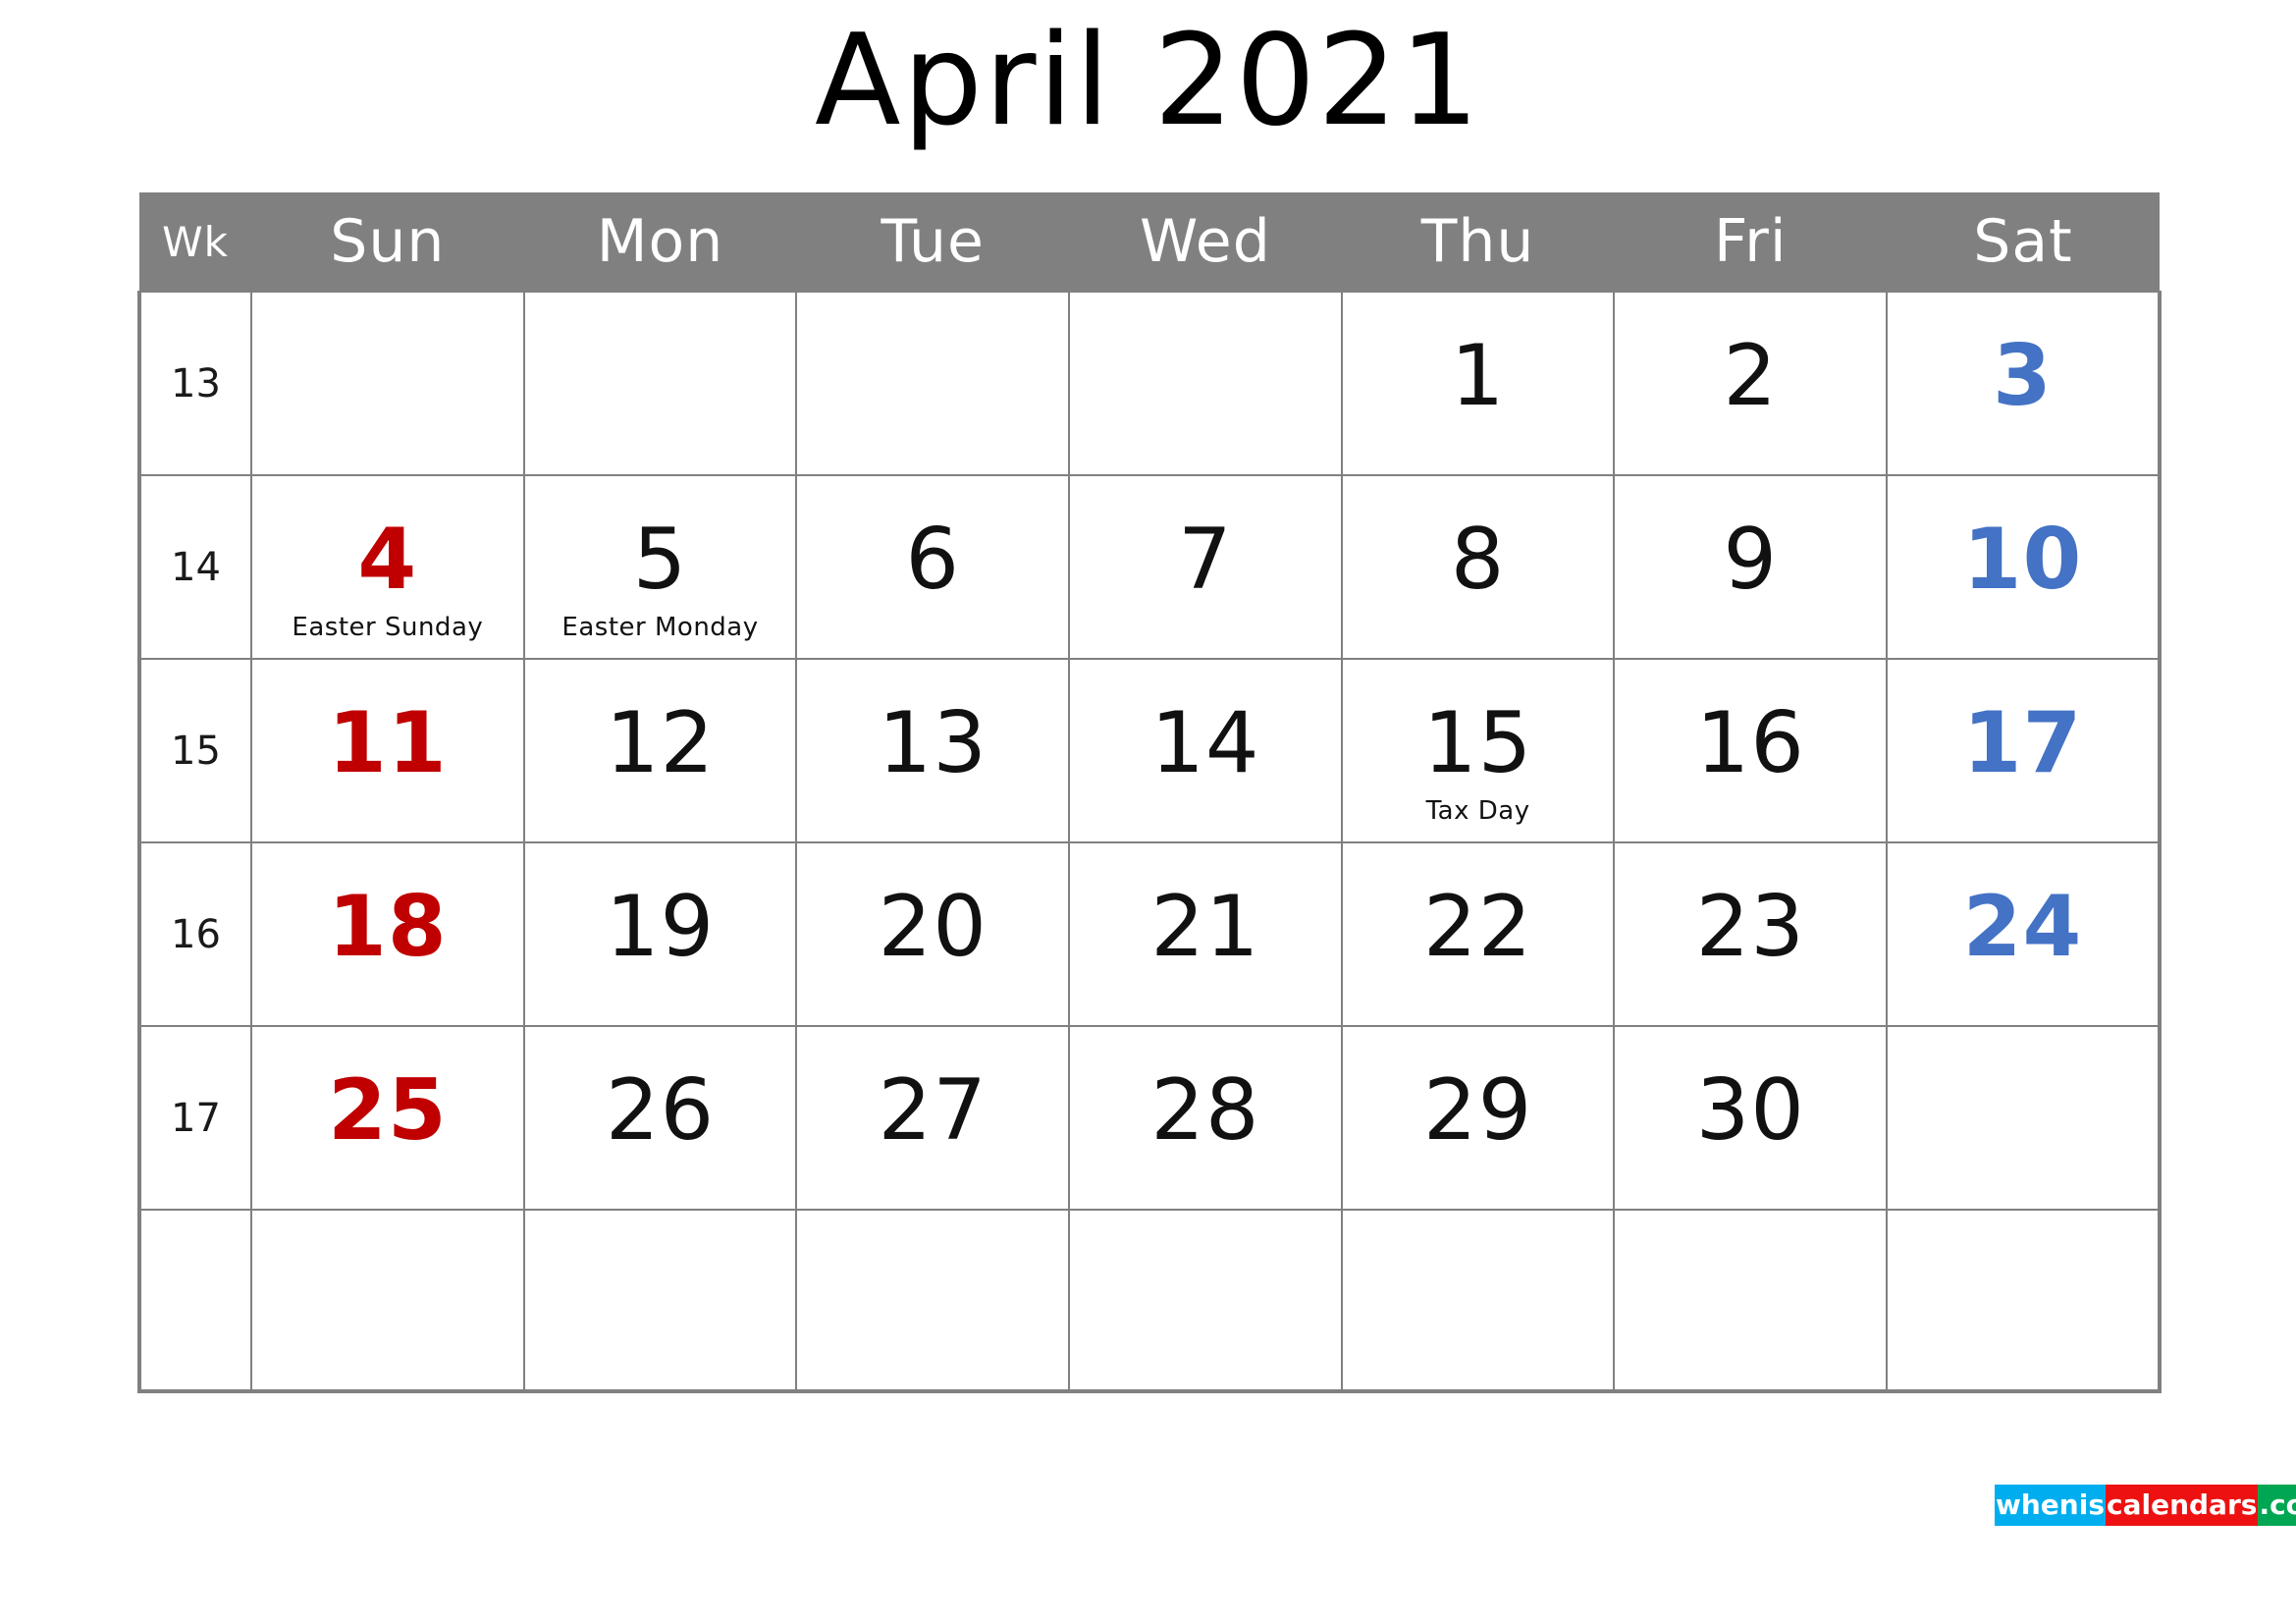 The height and width of the screenshot is (1624, 2296). Describe the element at coordinates (387, 1118) in the screenshot. I see `day-cell: 25` at that location.